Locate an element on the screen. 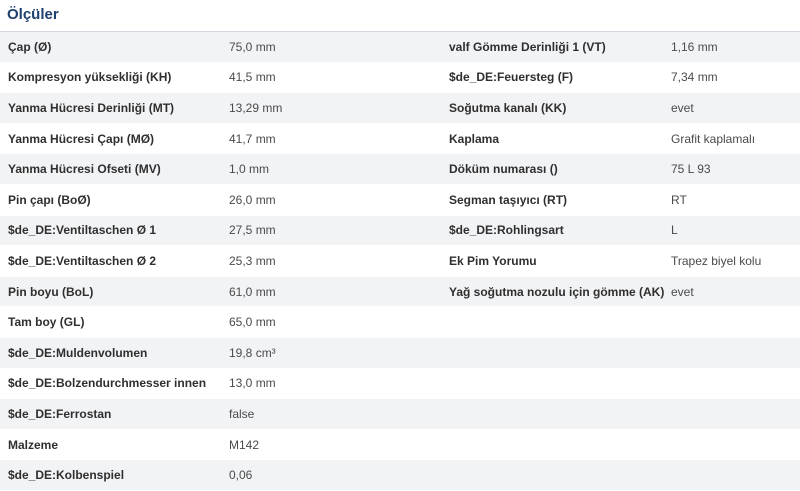  section-title: Ölçüler is located at coordinates (33, 14).